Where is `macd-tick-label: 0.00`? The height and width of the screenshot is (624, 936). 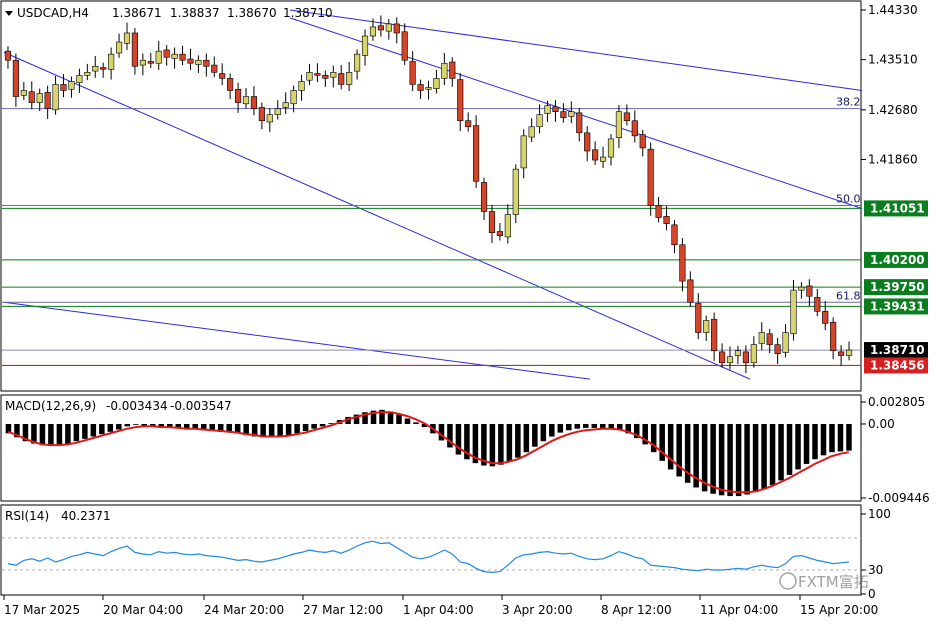 macd-tick-label: 0.00 is located at coordinates (881, 424).